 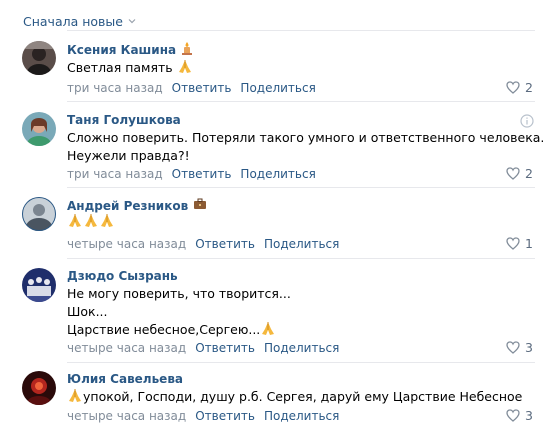 I want to click on candle-emoji-icon, so click(x=187, y=50).